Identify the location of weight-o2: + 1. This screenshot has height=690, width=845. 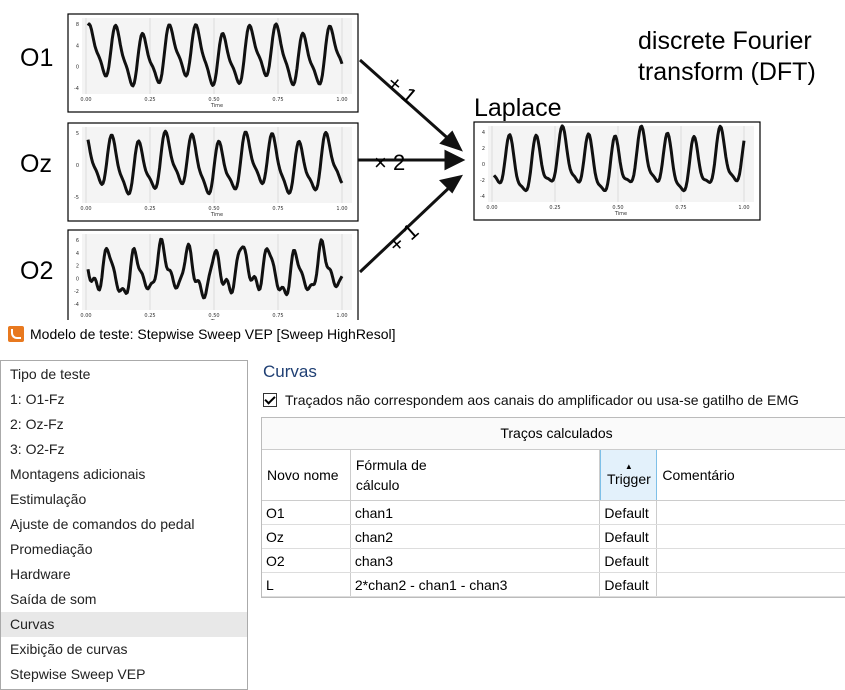
(403, 237).